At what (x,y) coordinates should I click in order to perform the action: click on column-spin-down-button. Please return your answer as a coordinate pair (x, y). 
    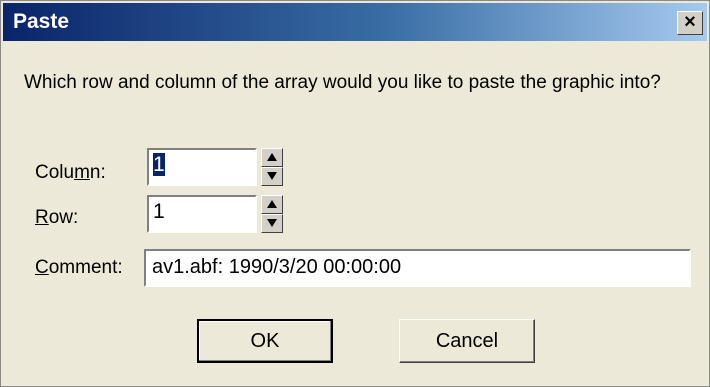
    Looking at the image, I should click on (272, 176).